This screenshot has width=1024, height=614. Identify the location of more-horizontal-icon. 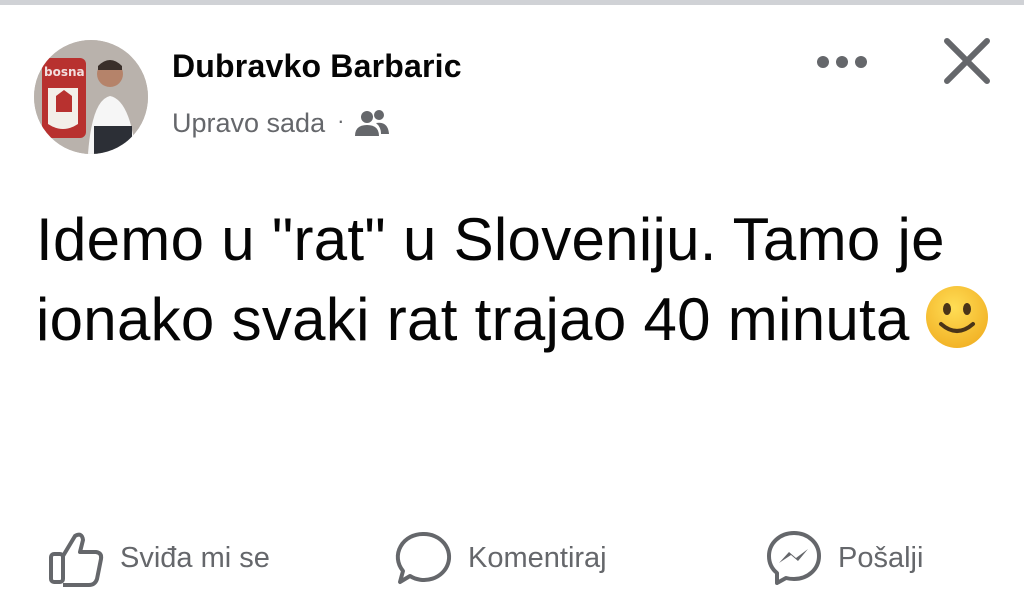
(842, 62).